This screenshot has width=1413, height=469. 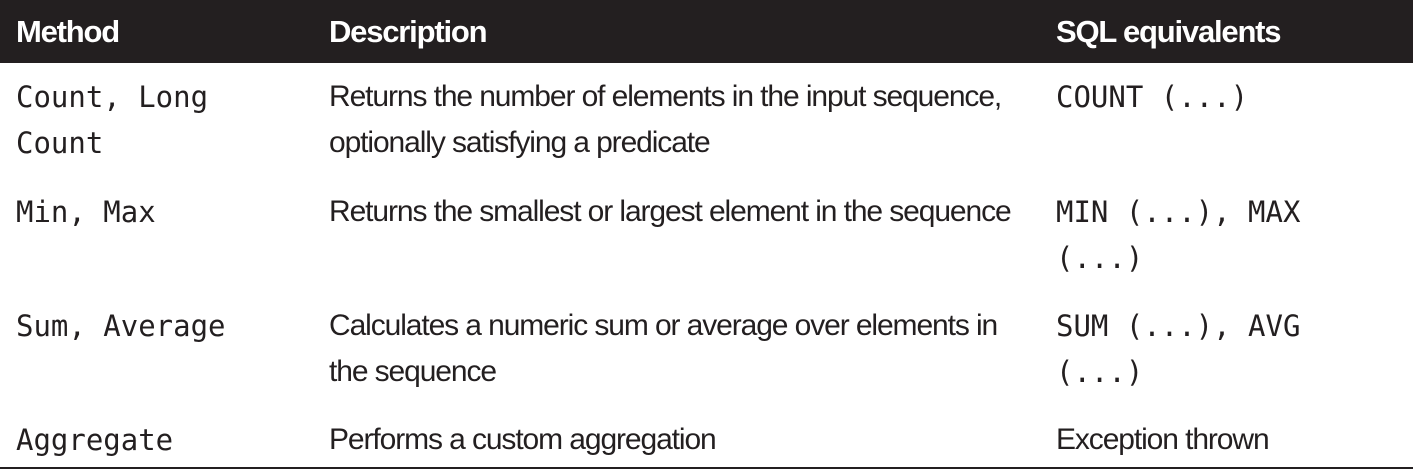 I want to click on method-cell: Min, Max, so click(x=156, y=235).